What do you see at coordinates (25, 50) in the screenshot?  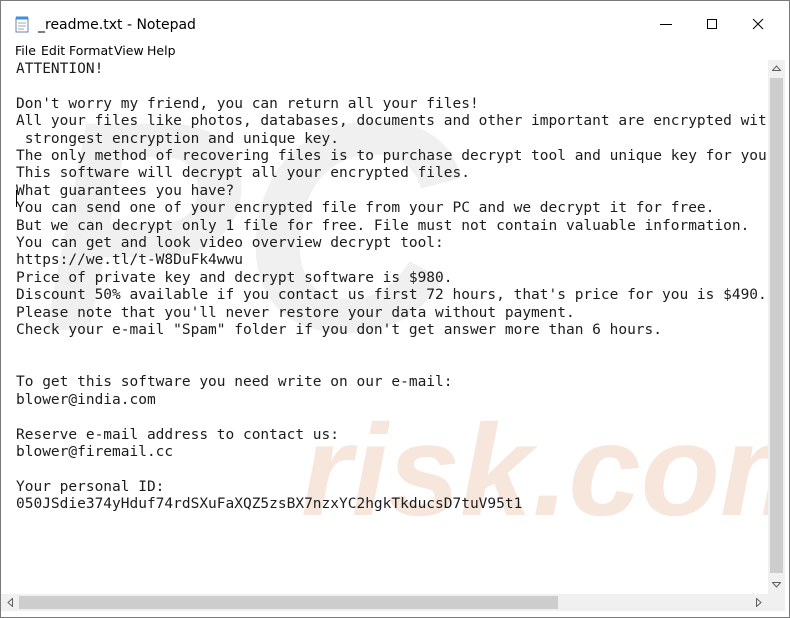 I see `menu-file: File` at bounding box center [25, 50].